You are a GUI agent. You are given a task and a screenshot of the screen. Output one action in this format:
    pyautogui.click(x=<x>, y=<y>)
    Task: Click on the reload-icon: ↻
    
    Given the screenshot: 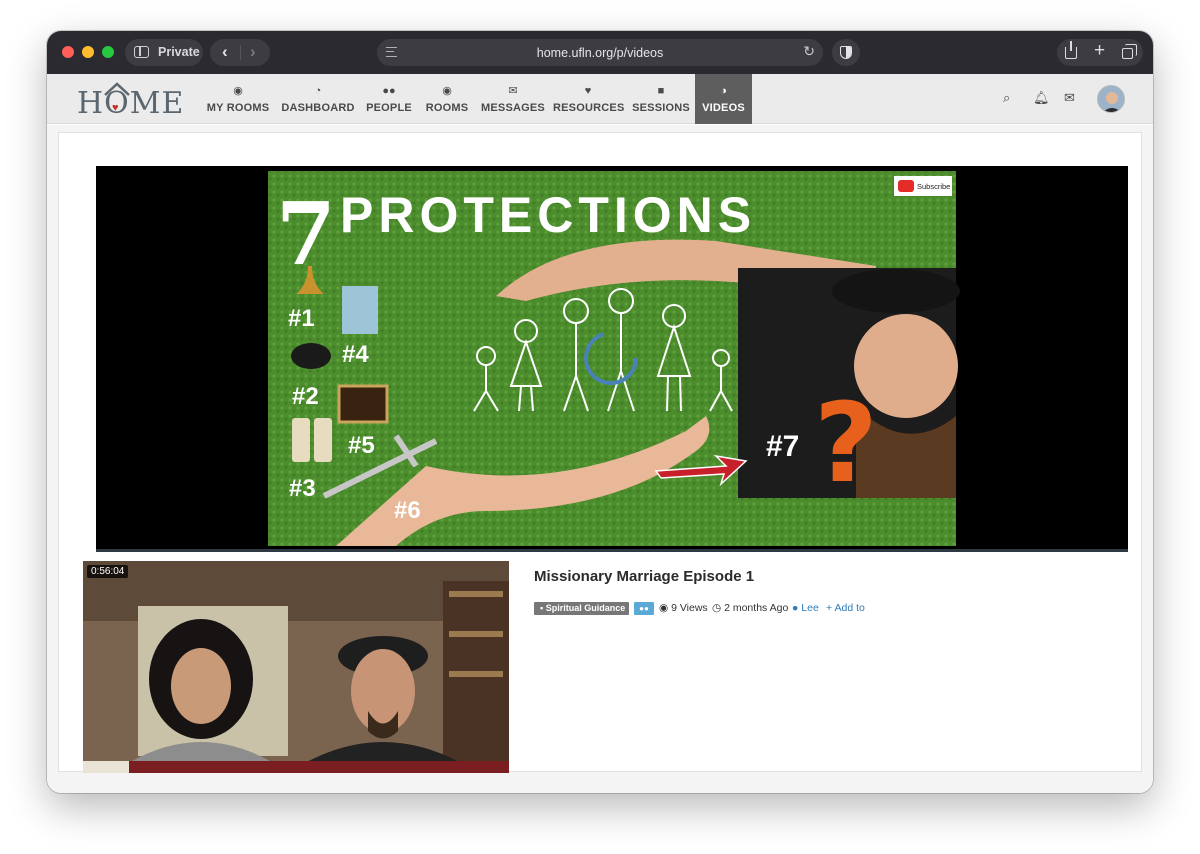 What is the action you would take?
    pyautogui.click(x=809, y=51)
    